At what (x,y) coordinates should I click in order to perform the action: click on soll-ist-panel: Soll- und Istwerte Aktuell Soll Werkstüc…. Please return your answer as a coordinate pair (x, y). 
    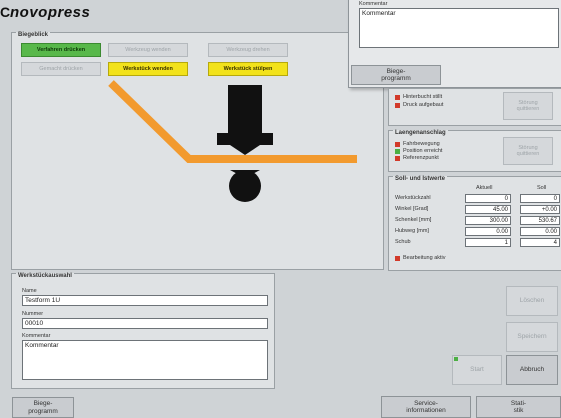
    Looking at the image, I should click on (474, 223).